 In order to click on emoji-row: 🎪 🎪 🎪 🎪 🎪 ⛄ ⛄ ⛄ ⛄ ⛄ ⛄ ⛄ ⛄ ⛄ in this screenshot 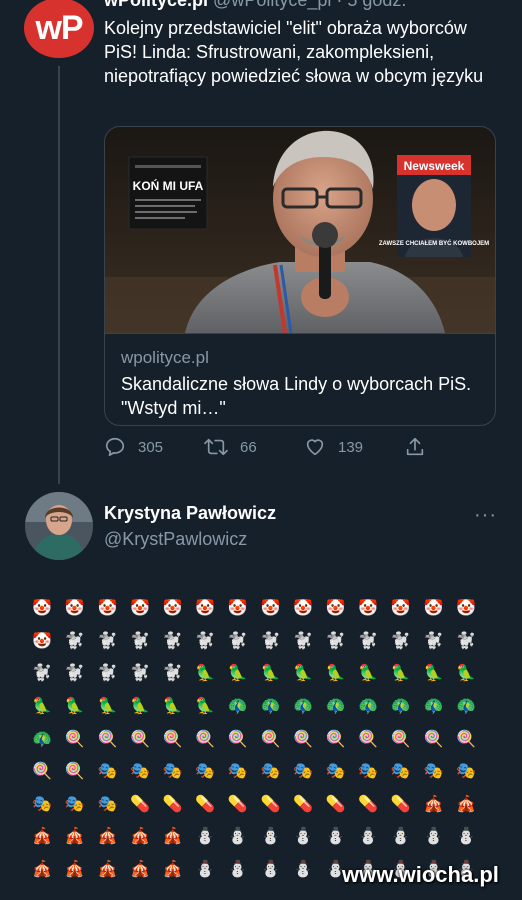, I will do `click(261, 836)`.